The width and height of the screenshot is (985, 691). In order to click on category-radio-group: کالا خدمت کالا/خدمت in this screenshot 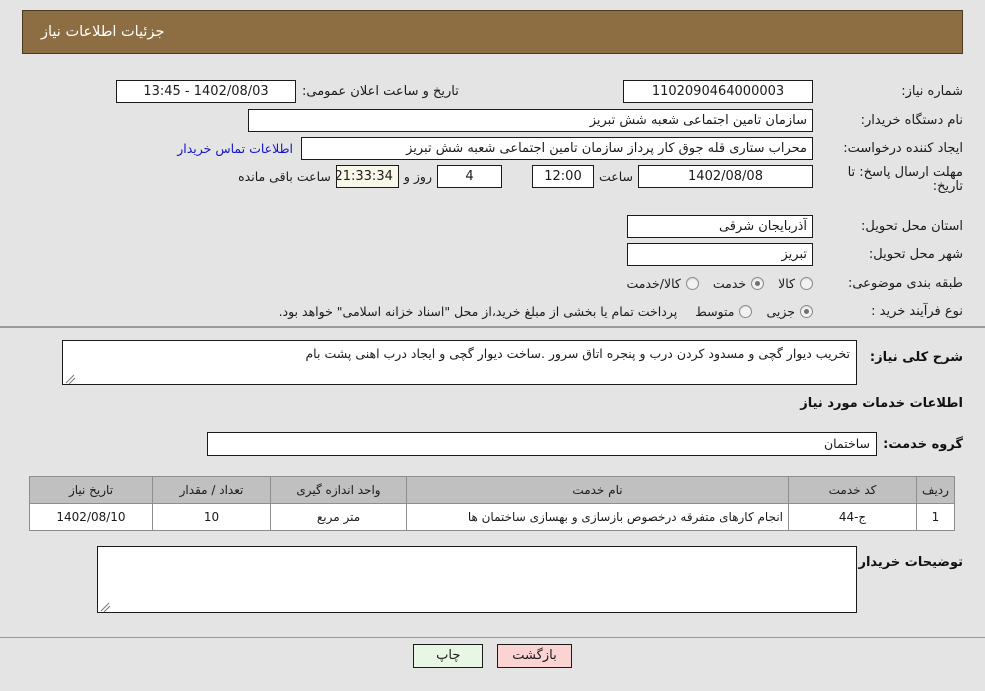, I will do `click(712, 283)`.